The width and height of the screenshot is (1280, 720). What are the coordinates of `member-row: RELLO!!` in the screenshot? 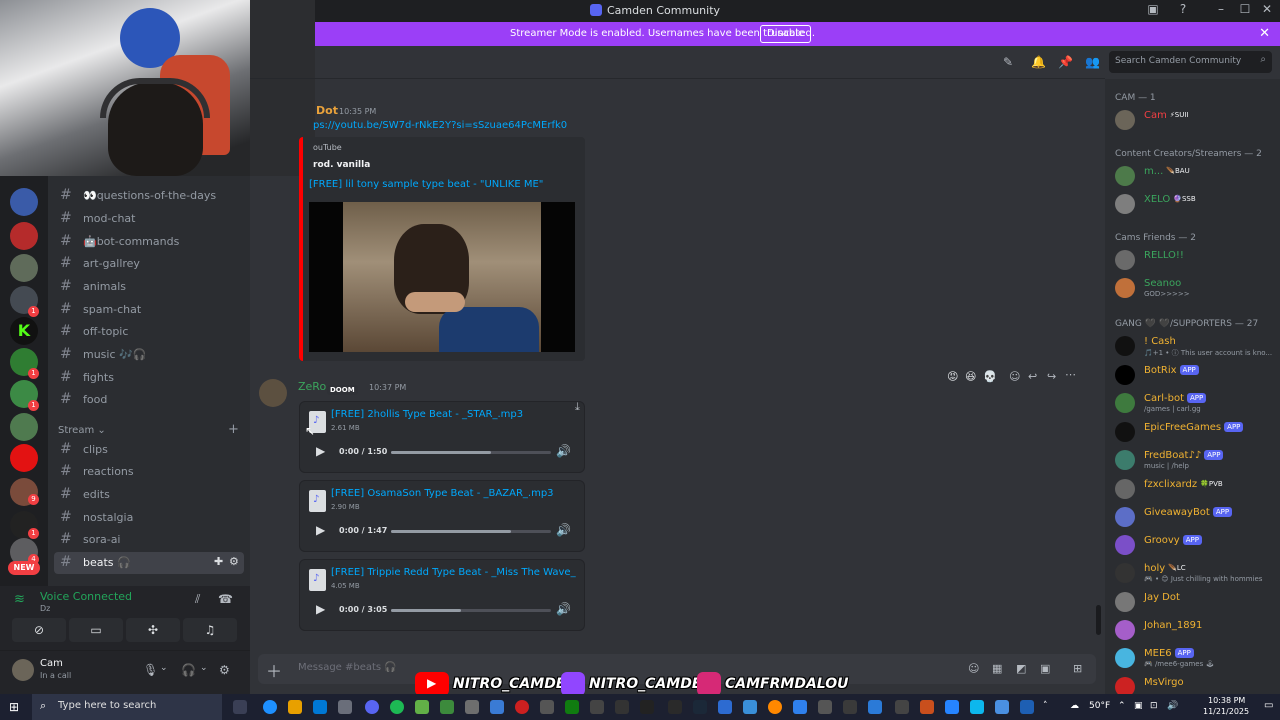 It's located at (1195, 260).